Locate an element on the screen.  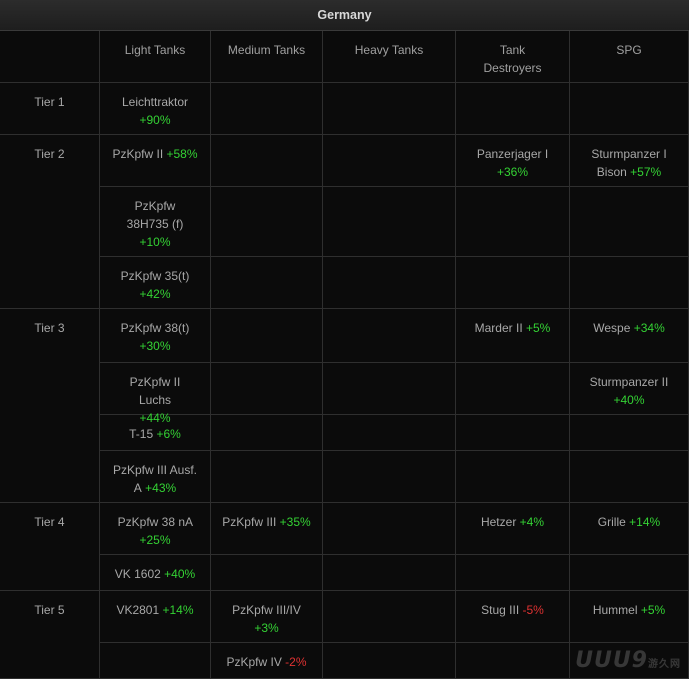
table-cell-light: PzKpfw 38H735 (f) +10% is located at coordinates (155, 222).